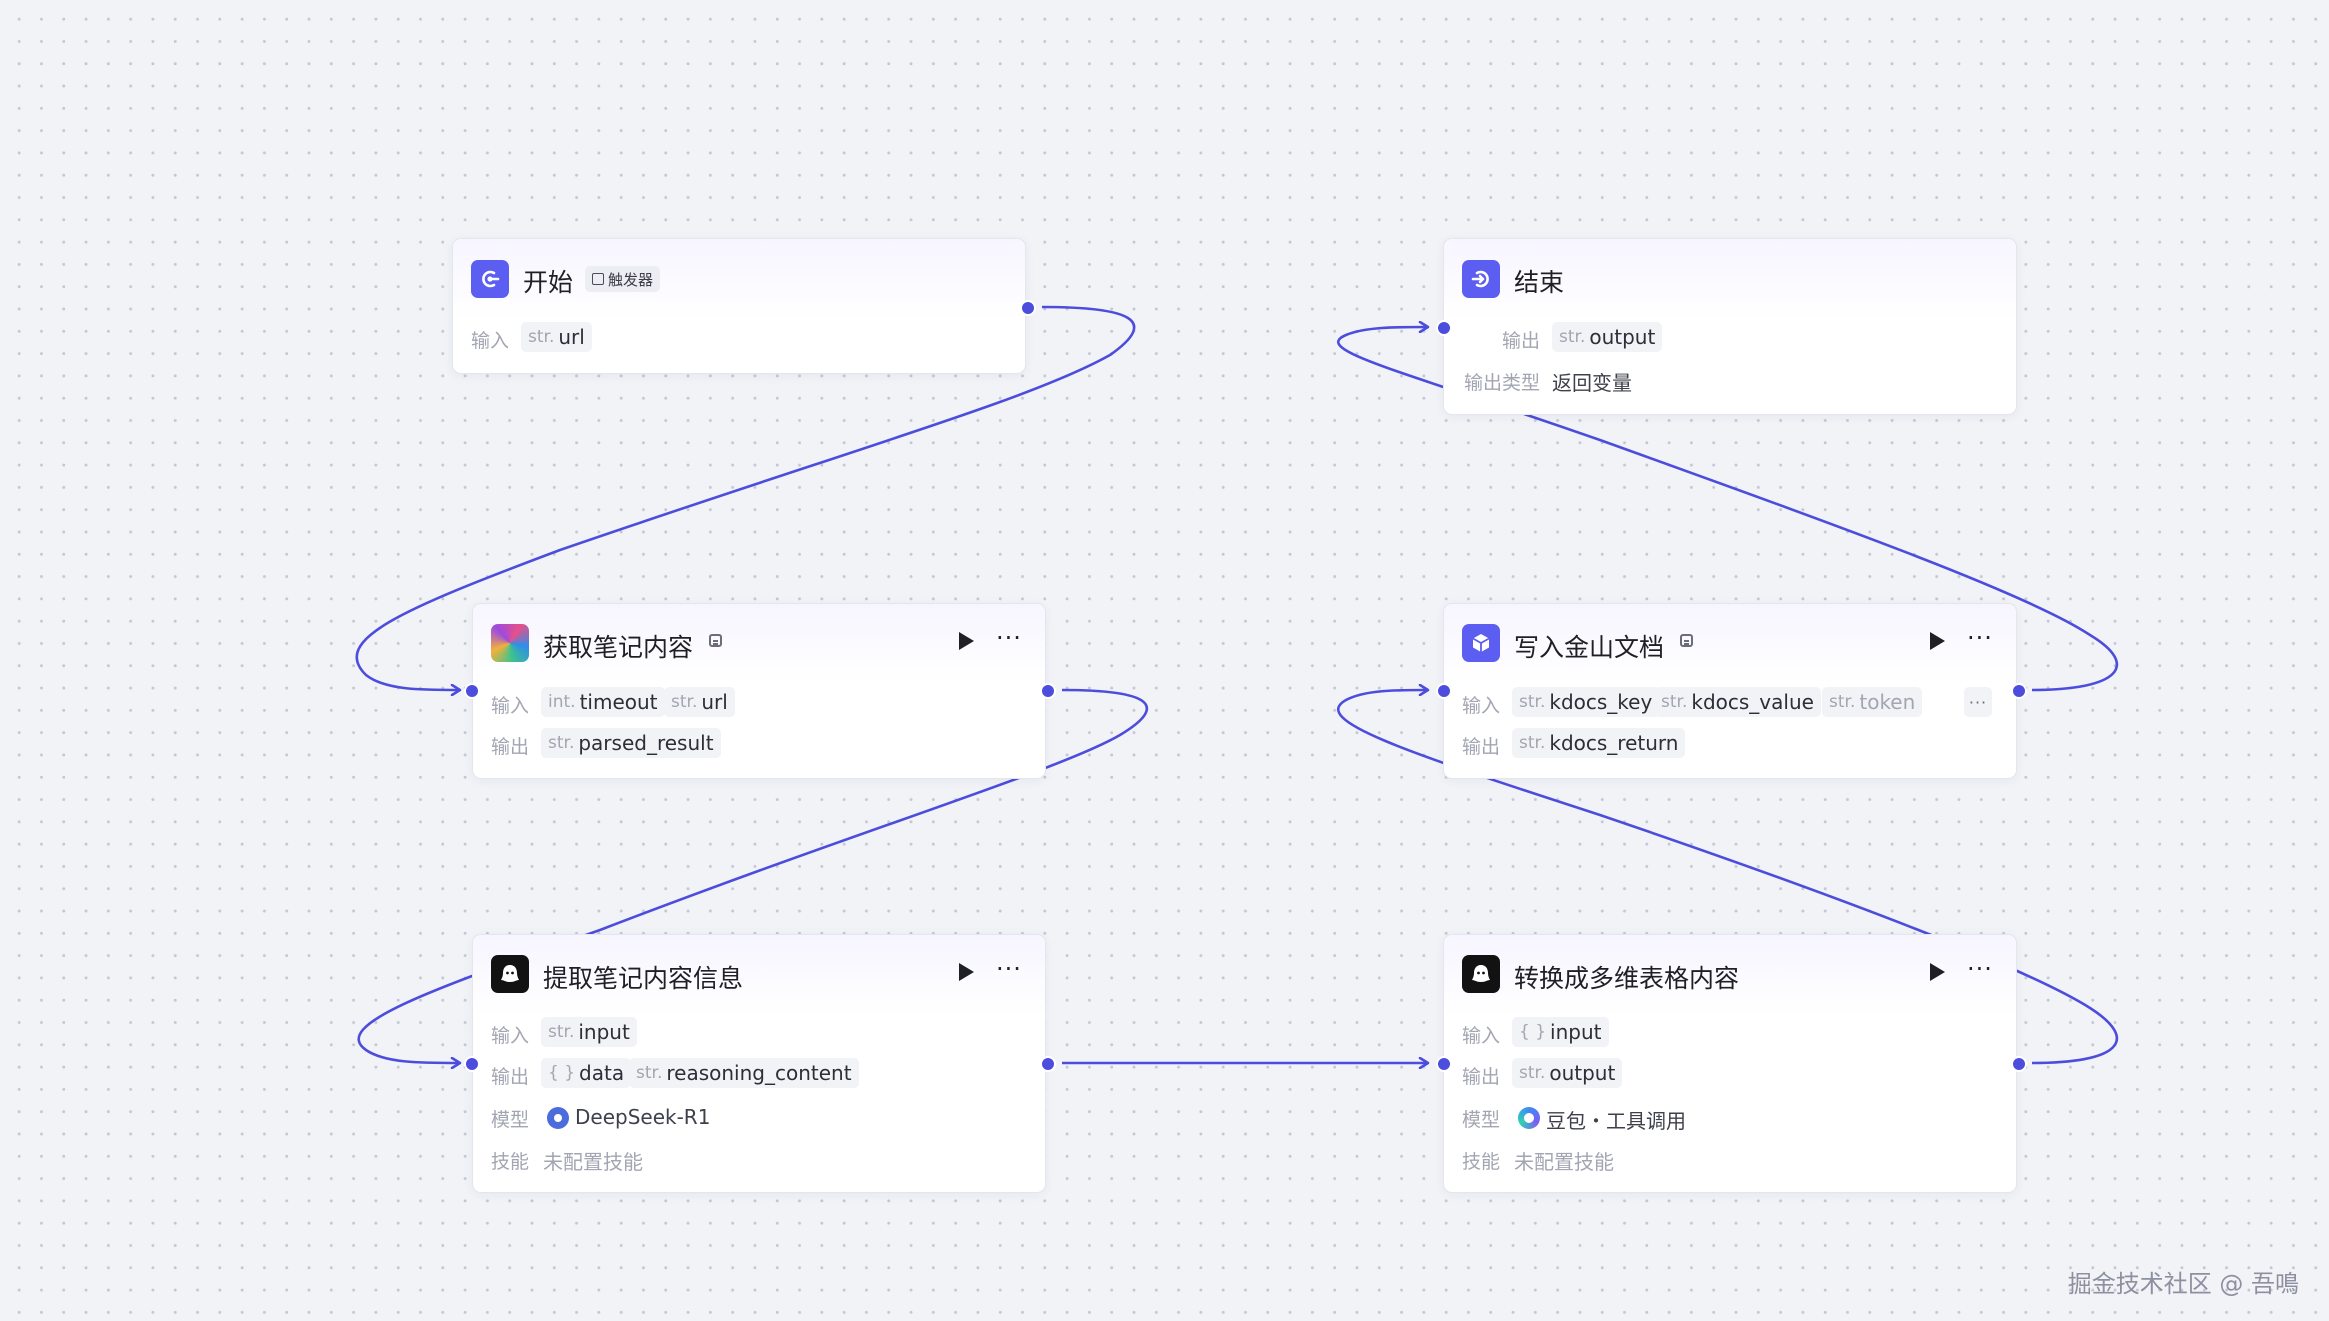 Image resolution: width=2329 pixels, height=1321 pixels. Describe the element at coordinates (1444, 328) in the screenshot. I see `end-input-port` at that location.